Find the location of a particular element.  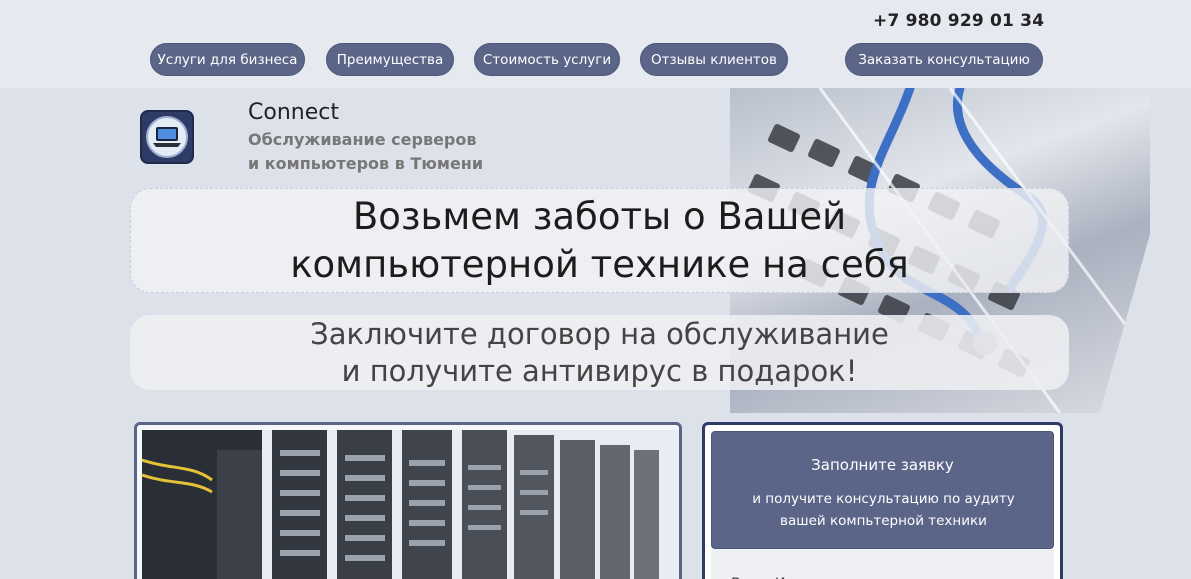

brand-tagline-line2: и компьютеров в Тюмени is located at coordinates (366, 163).